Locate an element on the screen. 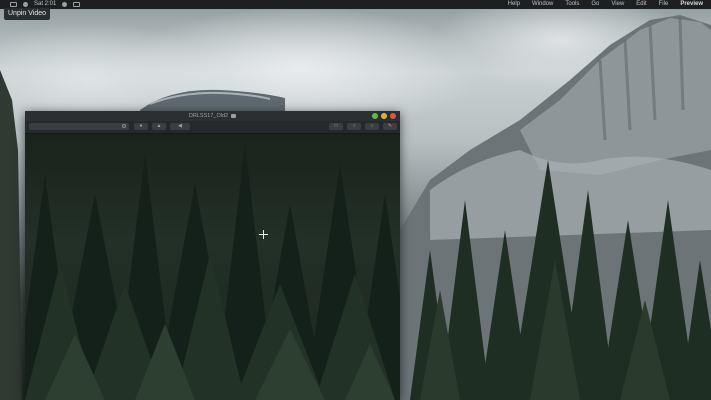 This screenshot has width=711, height=400. window-controls is located at coordinates (384, 116).